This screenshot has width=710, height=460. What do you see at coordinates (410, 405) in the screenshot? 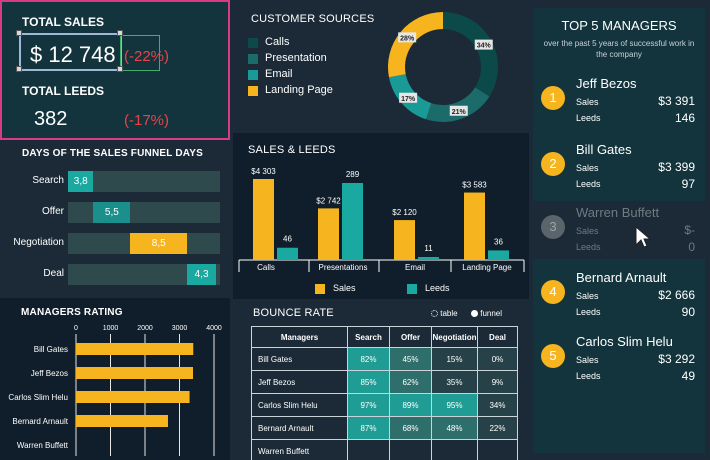
I see `bounce-value-cell: 89%` at bounding box center [410, 405].